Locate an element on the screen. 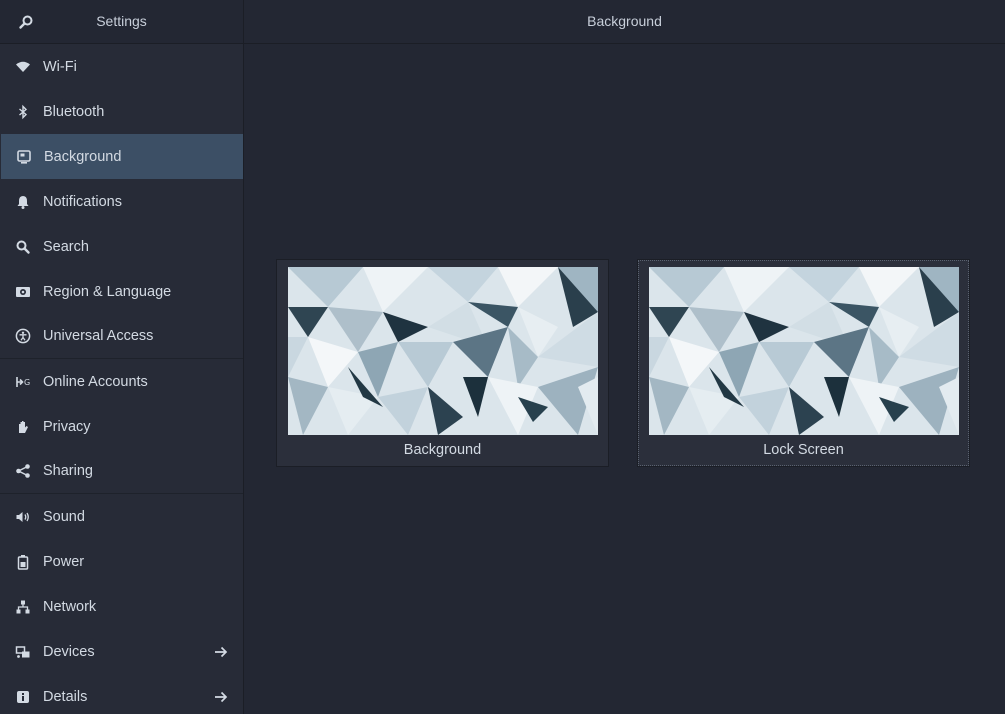  sidebar-item-region-language: Region & Language is located at coordinates (121, 291).